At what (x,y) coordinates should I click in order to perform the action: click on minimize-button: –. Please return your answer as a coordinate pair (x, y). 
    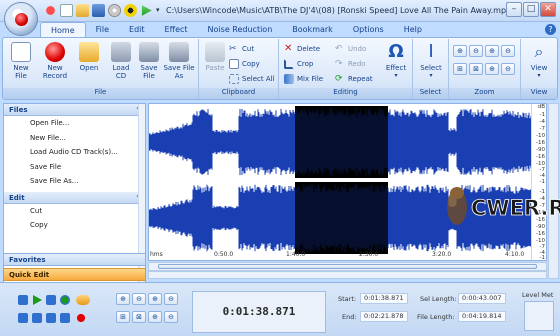
    Looking at the image, I should click on (514, 9).